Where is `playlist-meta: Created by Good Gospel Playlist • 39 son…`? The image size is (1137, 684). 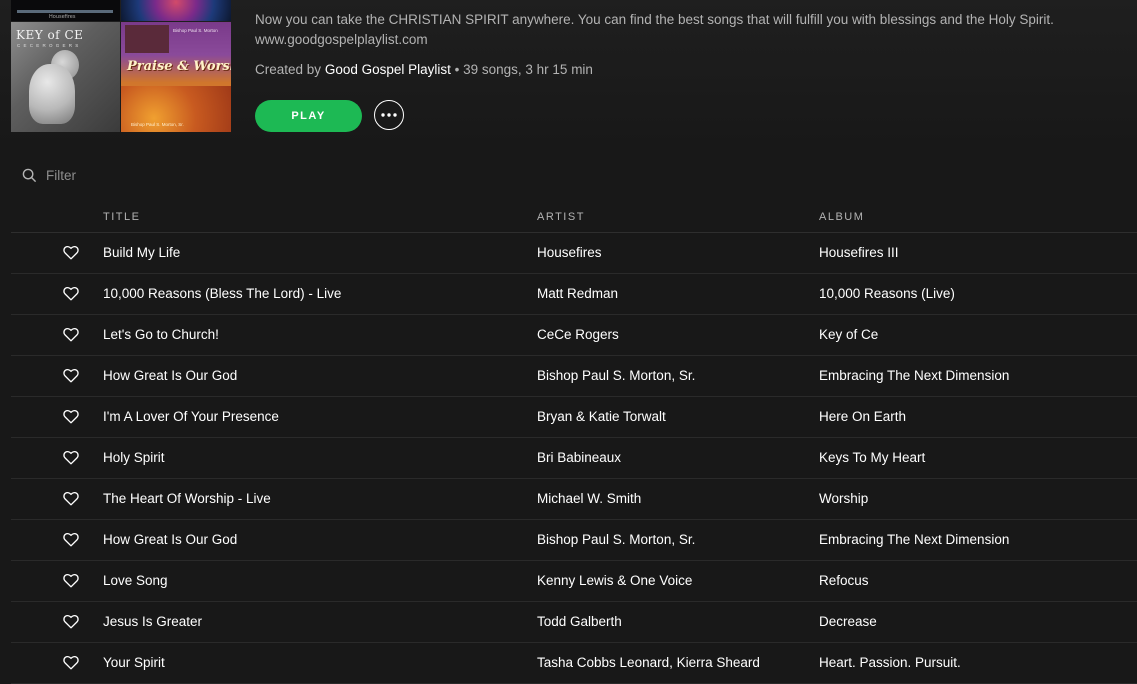
playlist-meta: Created by Good Gospel Playlist • 39 son… is located at coordinates (424, 70).